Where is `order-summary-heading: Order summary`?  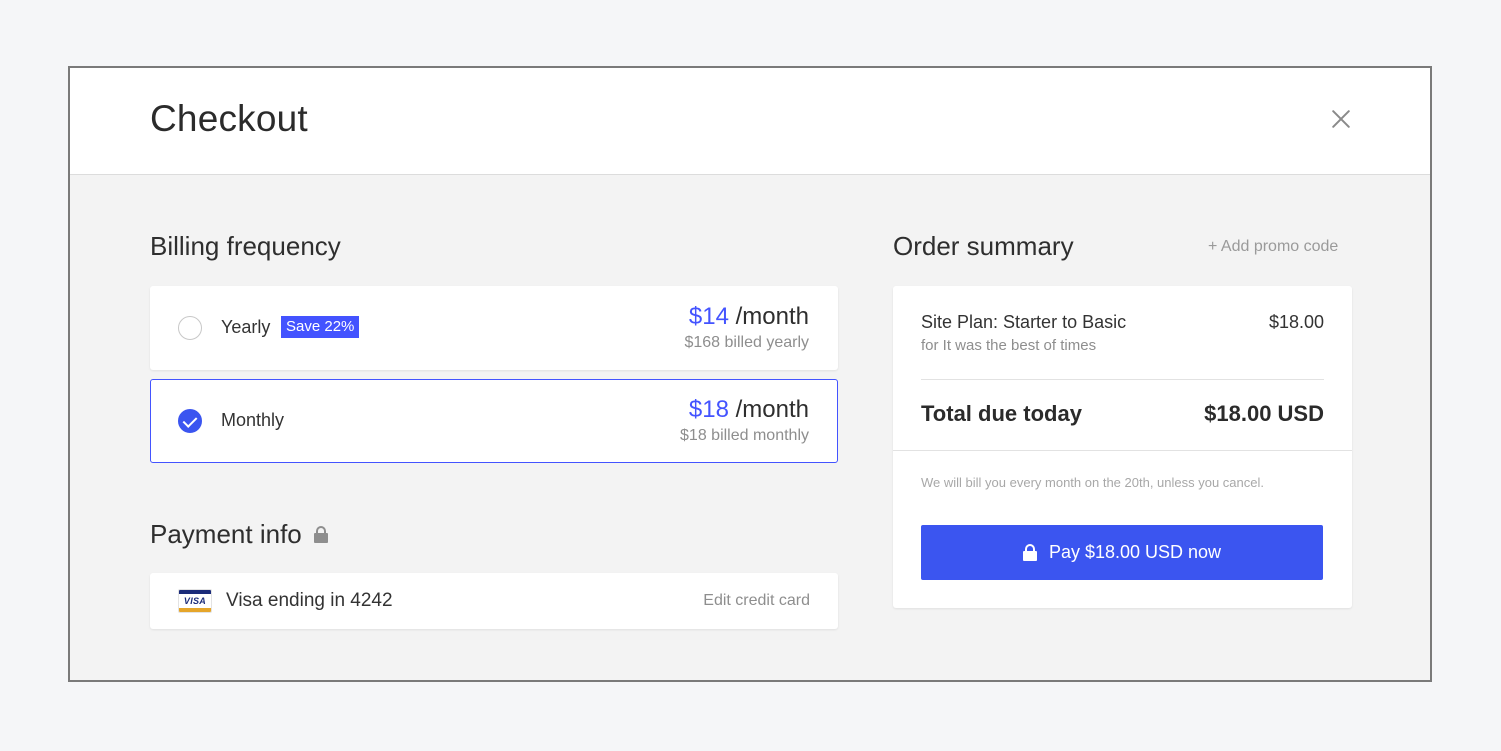 order-summary-heading: Order summary is located at coordinates (983, 246).